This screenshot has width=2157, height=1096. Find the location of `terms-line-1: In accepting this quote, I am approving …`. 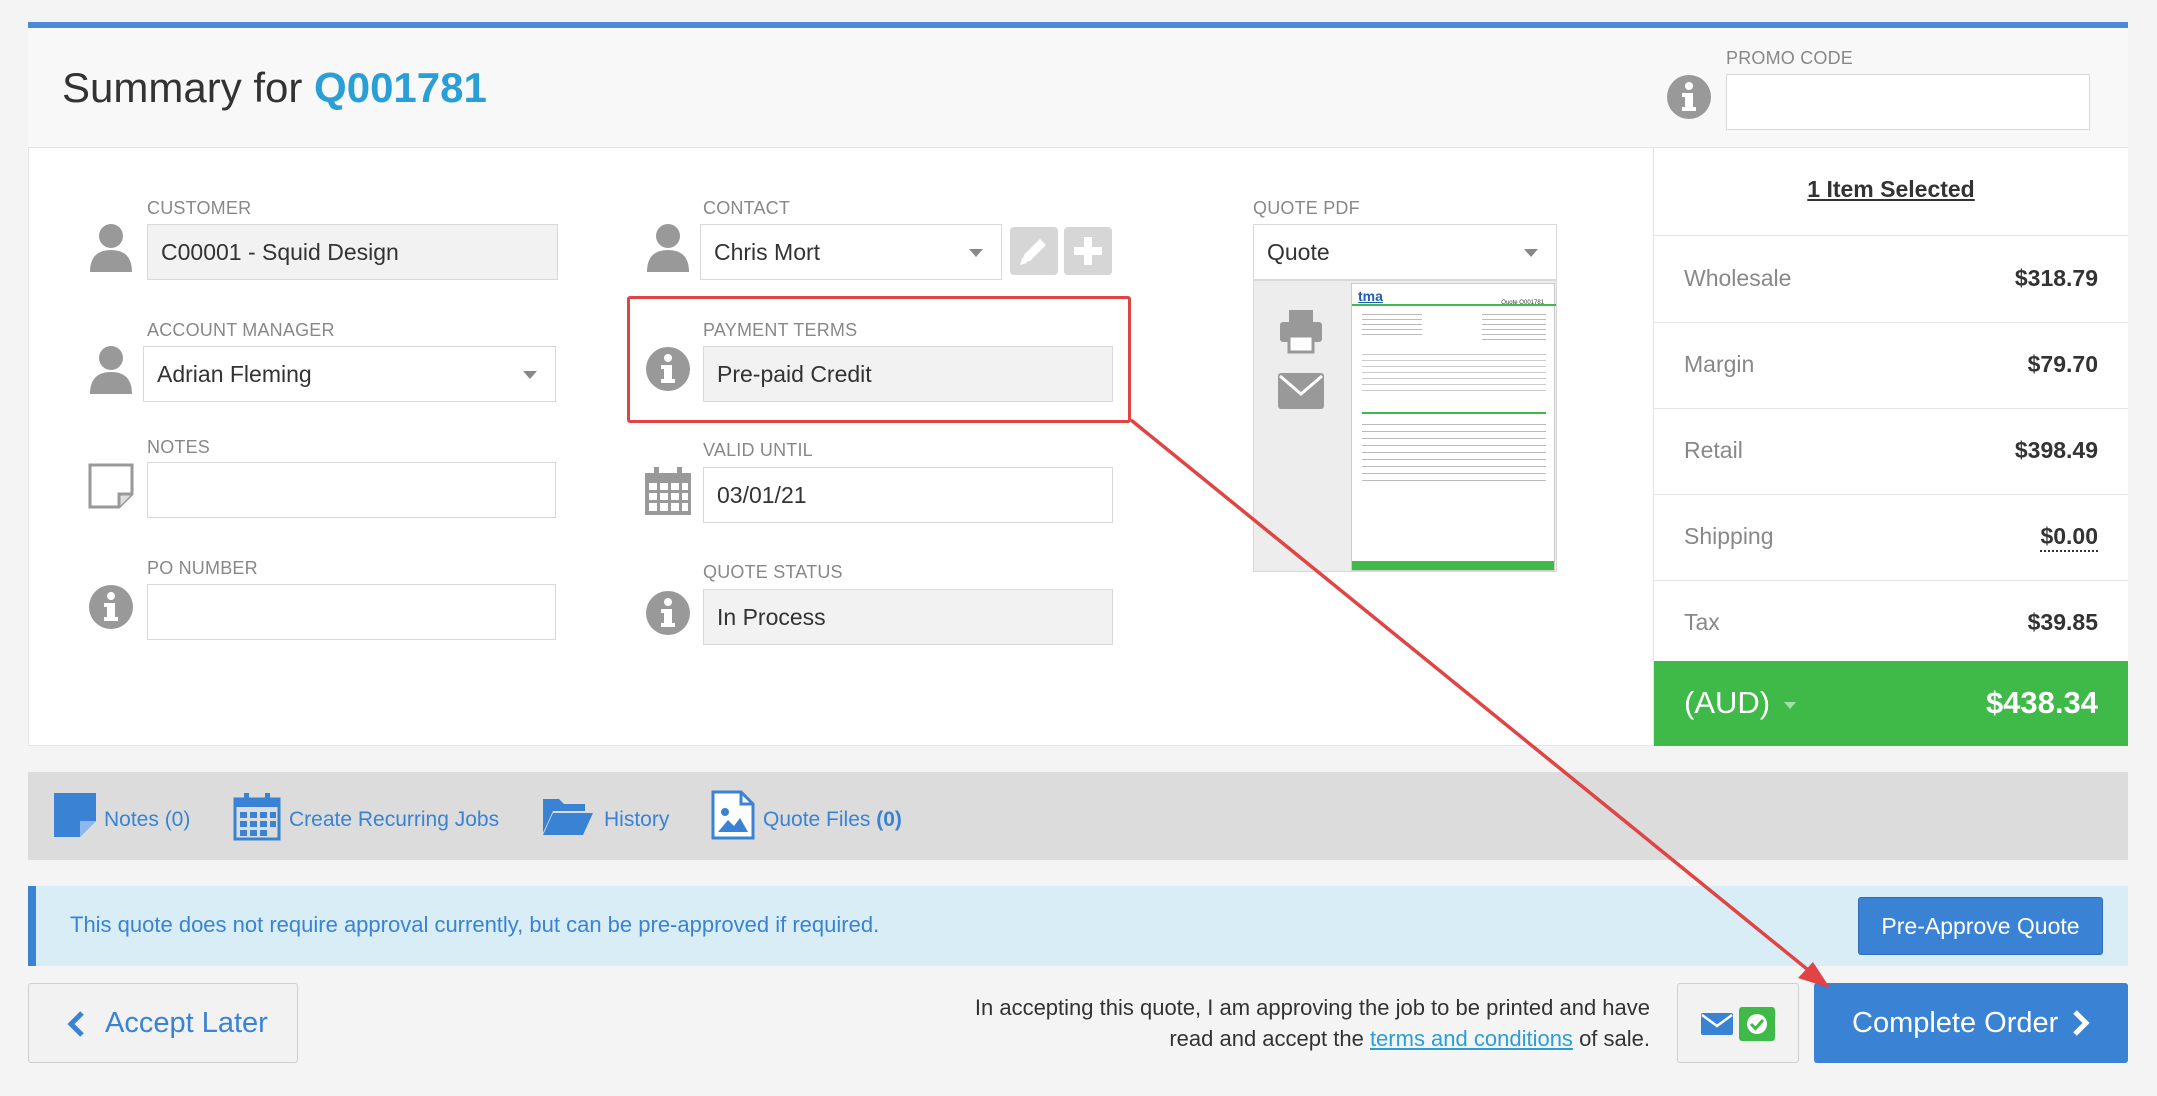

terms-line-1: In accepting this quote, I am approving … is located at coordinates (1312, 1007).